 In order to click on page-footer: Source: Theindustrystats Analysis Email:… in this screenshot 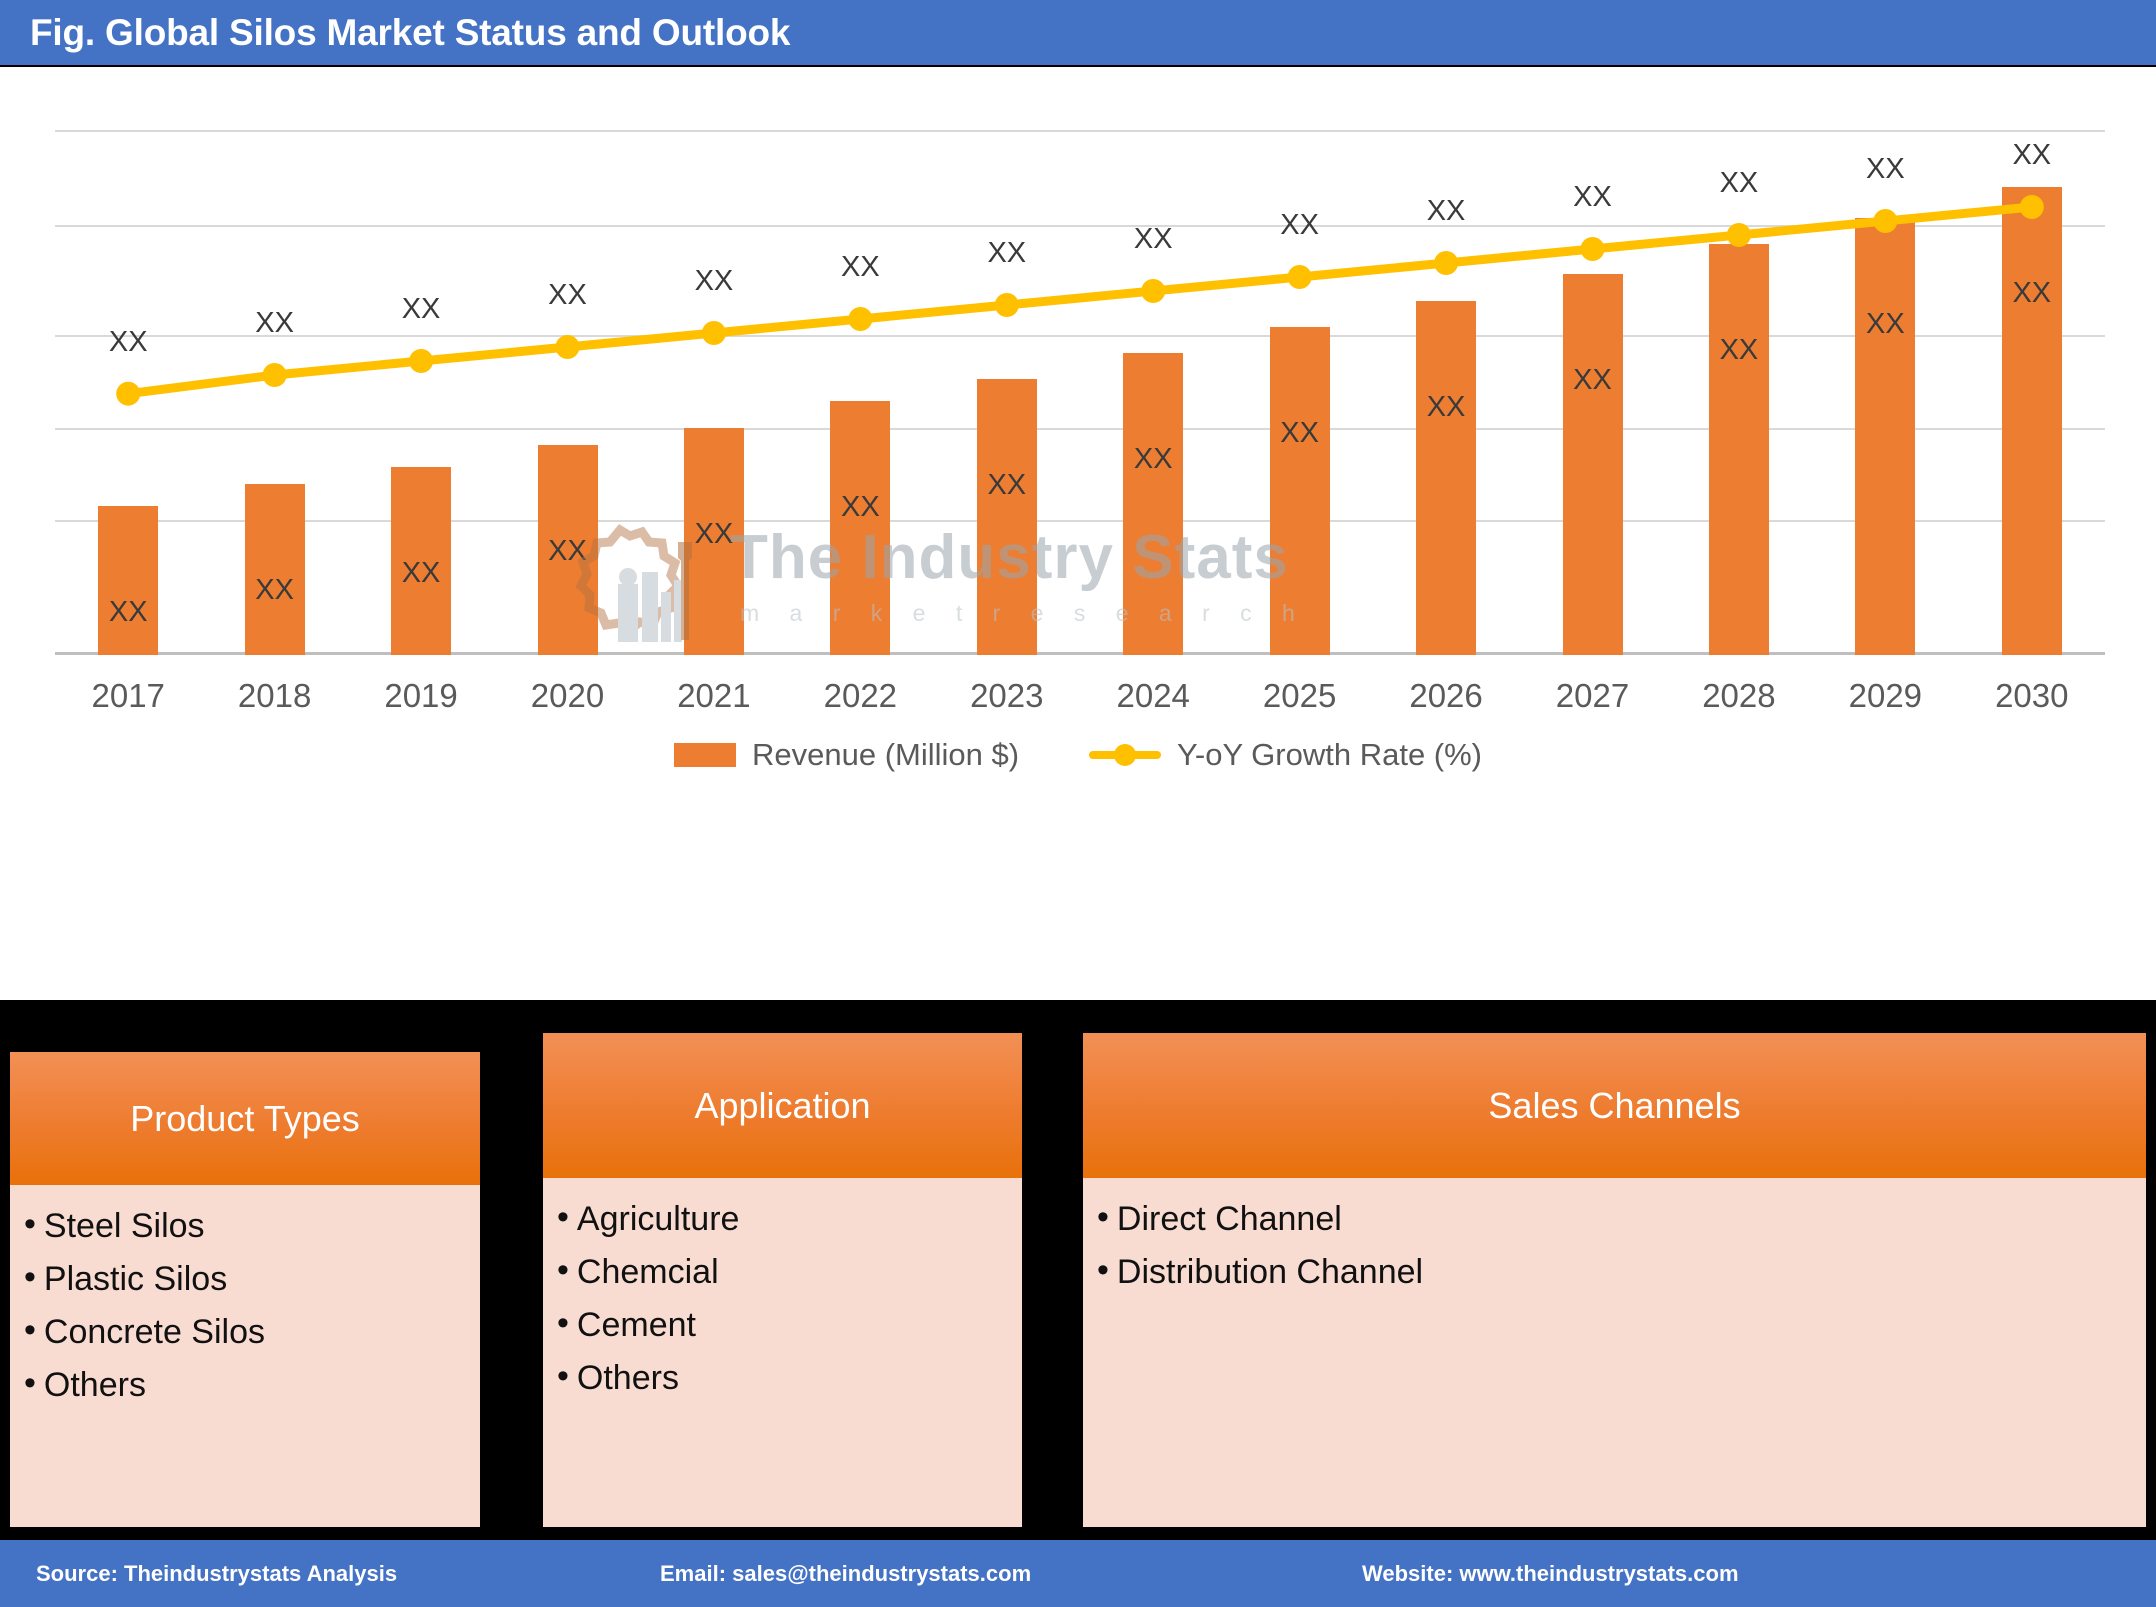, I will do `click(1078, 1573)`.